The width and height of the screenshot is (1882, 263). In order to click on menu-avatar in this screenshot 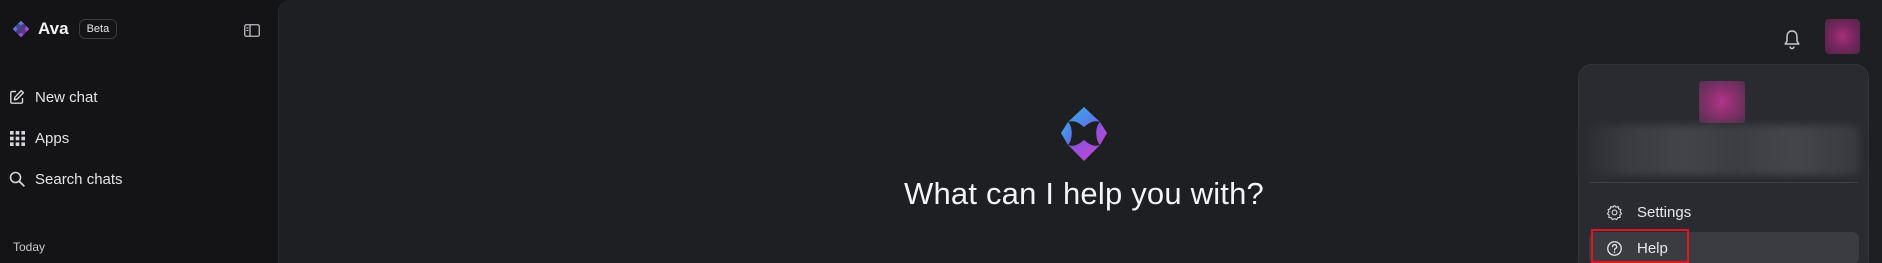, I will do `click(1722, 102)`.